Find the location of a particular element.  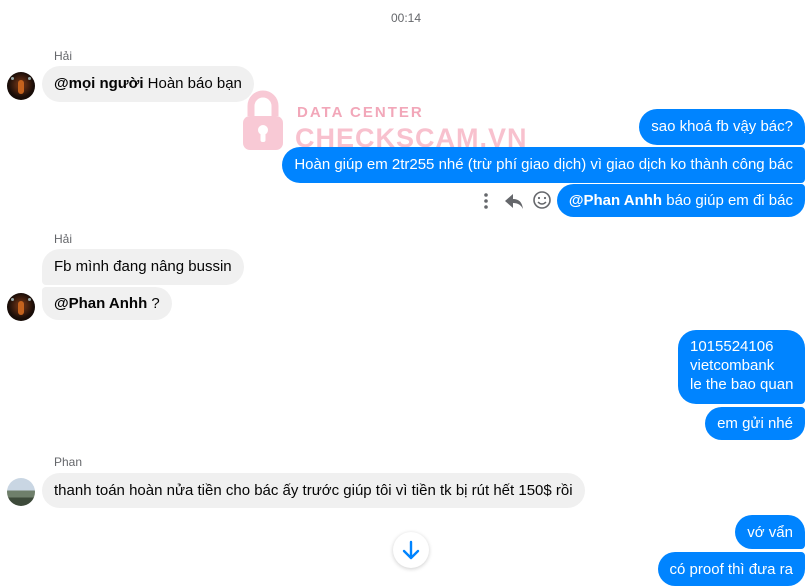

mention: @mọi người is located at coordinates (98, 83).